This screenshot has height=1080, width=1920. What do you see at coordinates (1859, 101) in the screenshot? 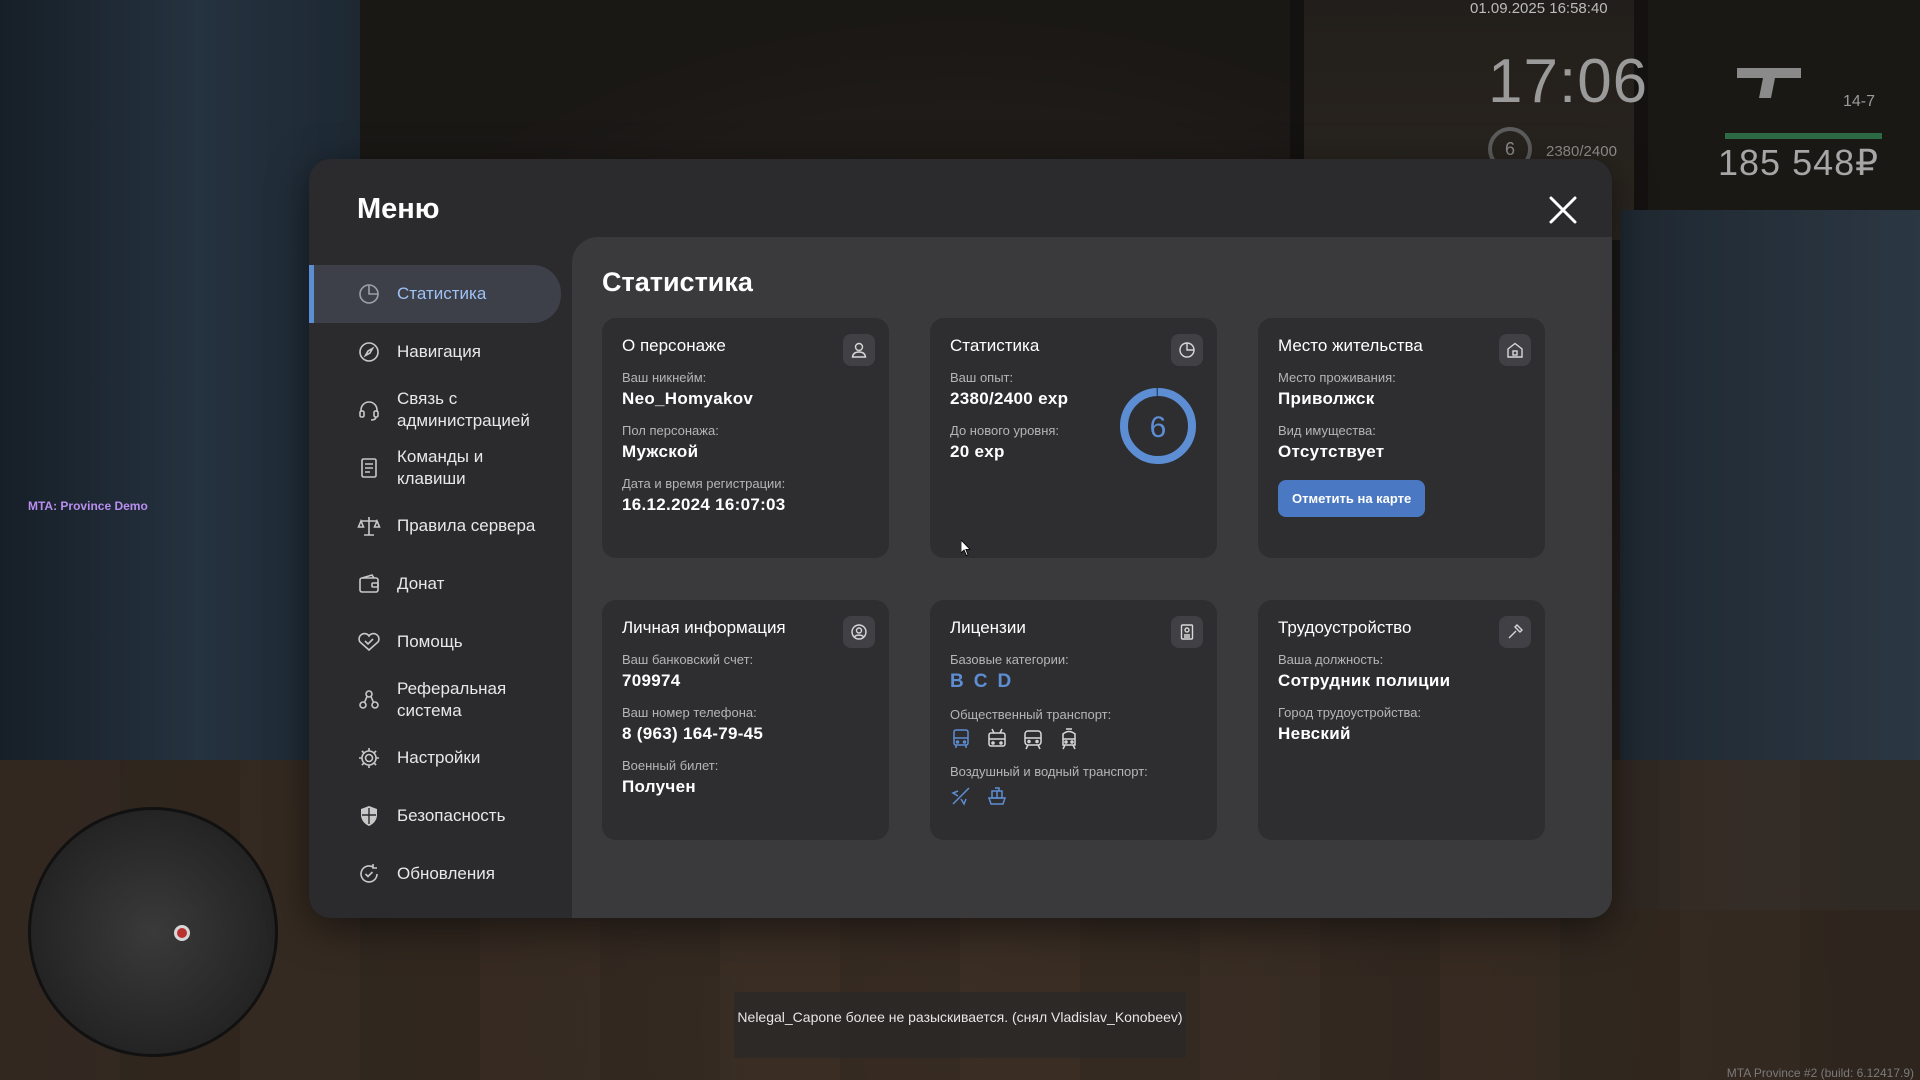
I see `hud-ammo: 14-7` at bounding box center [1859, 101].